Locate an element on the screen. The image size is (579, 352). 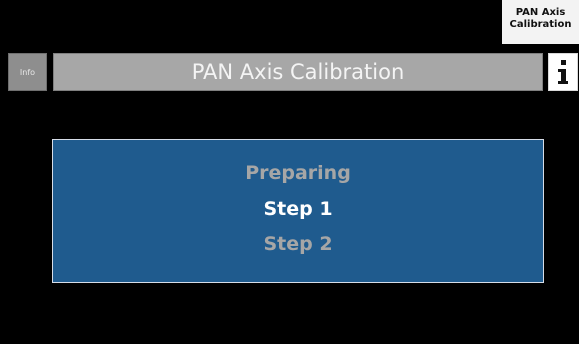
step-preparing: Preparing is located at coordinates (298, 173).